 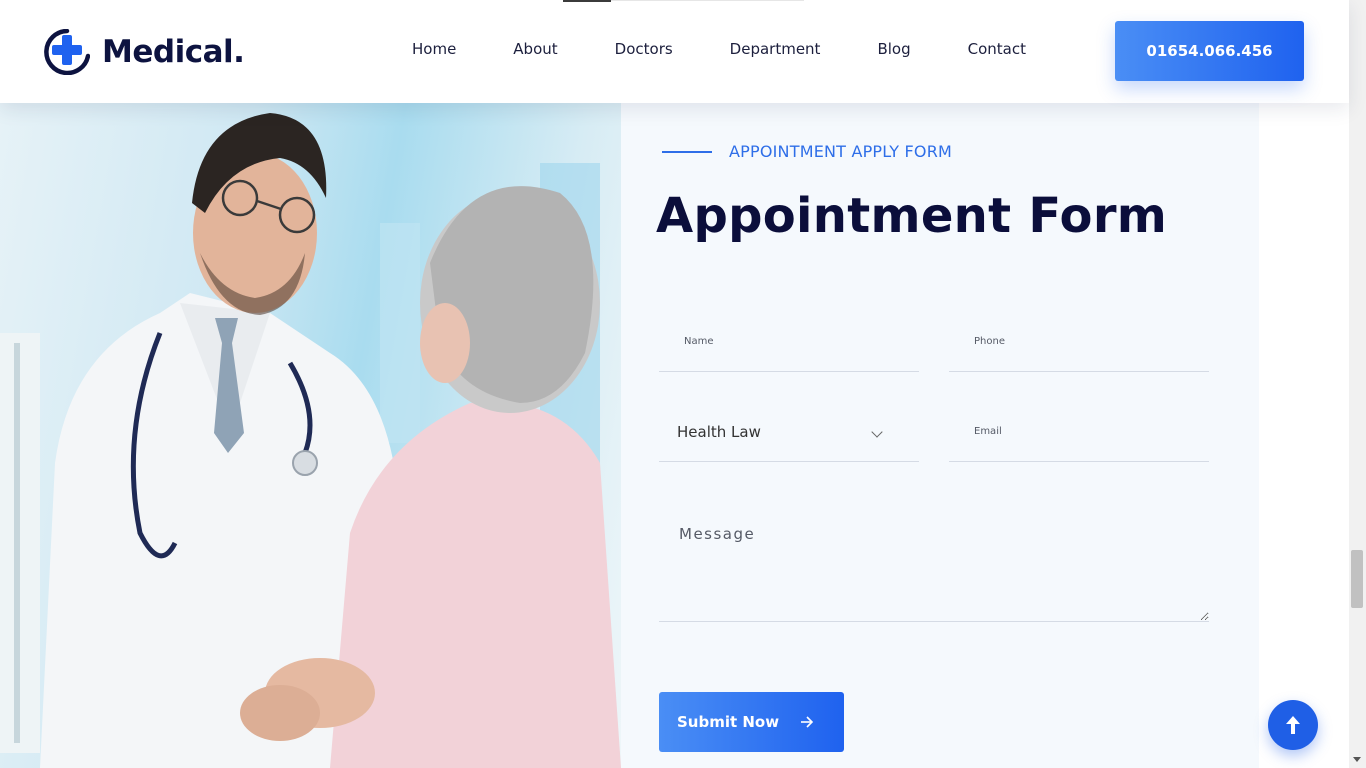 I want to click on back-to-top-button, so click(x=1293, y=725).